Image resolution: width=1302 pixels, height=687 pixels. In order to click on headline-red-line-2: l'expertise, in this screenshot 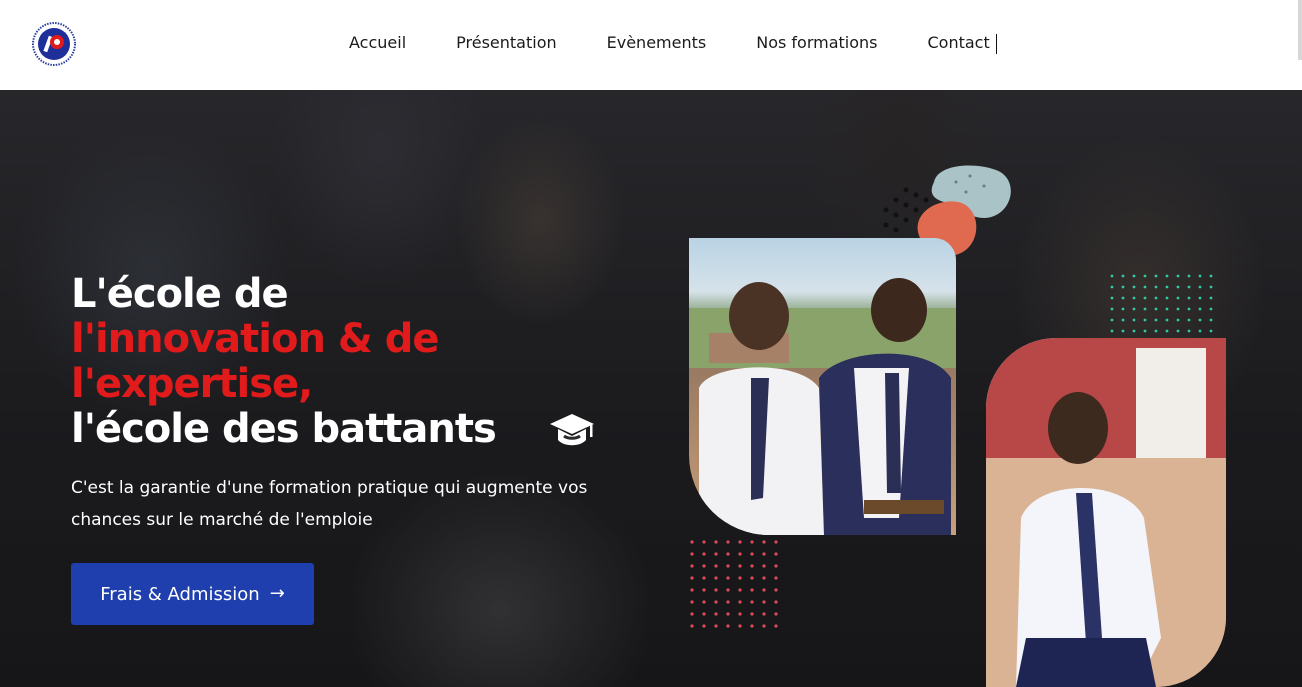, I will do `click(192, 384)`.